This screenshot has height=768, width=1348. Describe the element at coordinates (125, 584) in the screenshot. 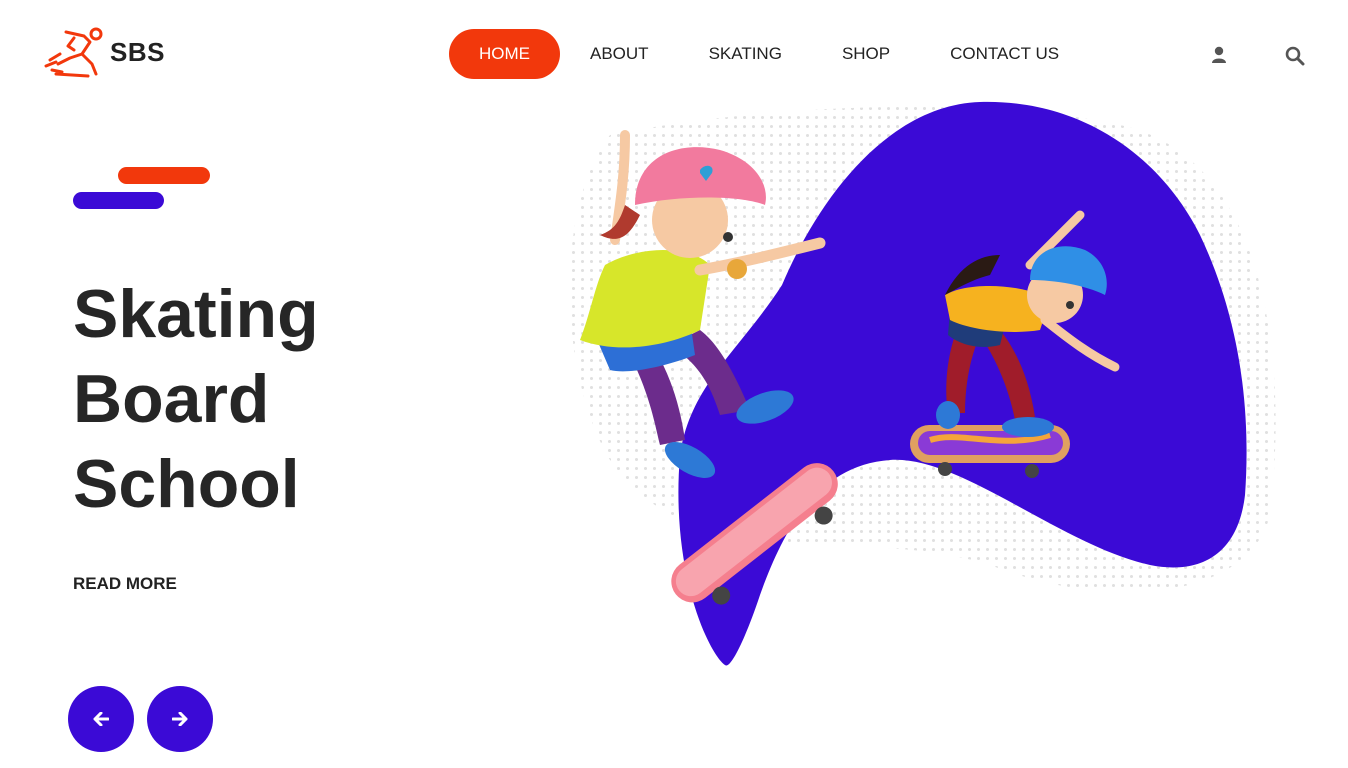

I see `read-more-link: READ MORE` at that location.